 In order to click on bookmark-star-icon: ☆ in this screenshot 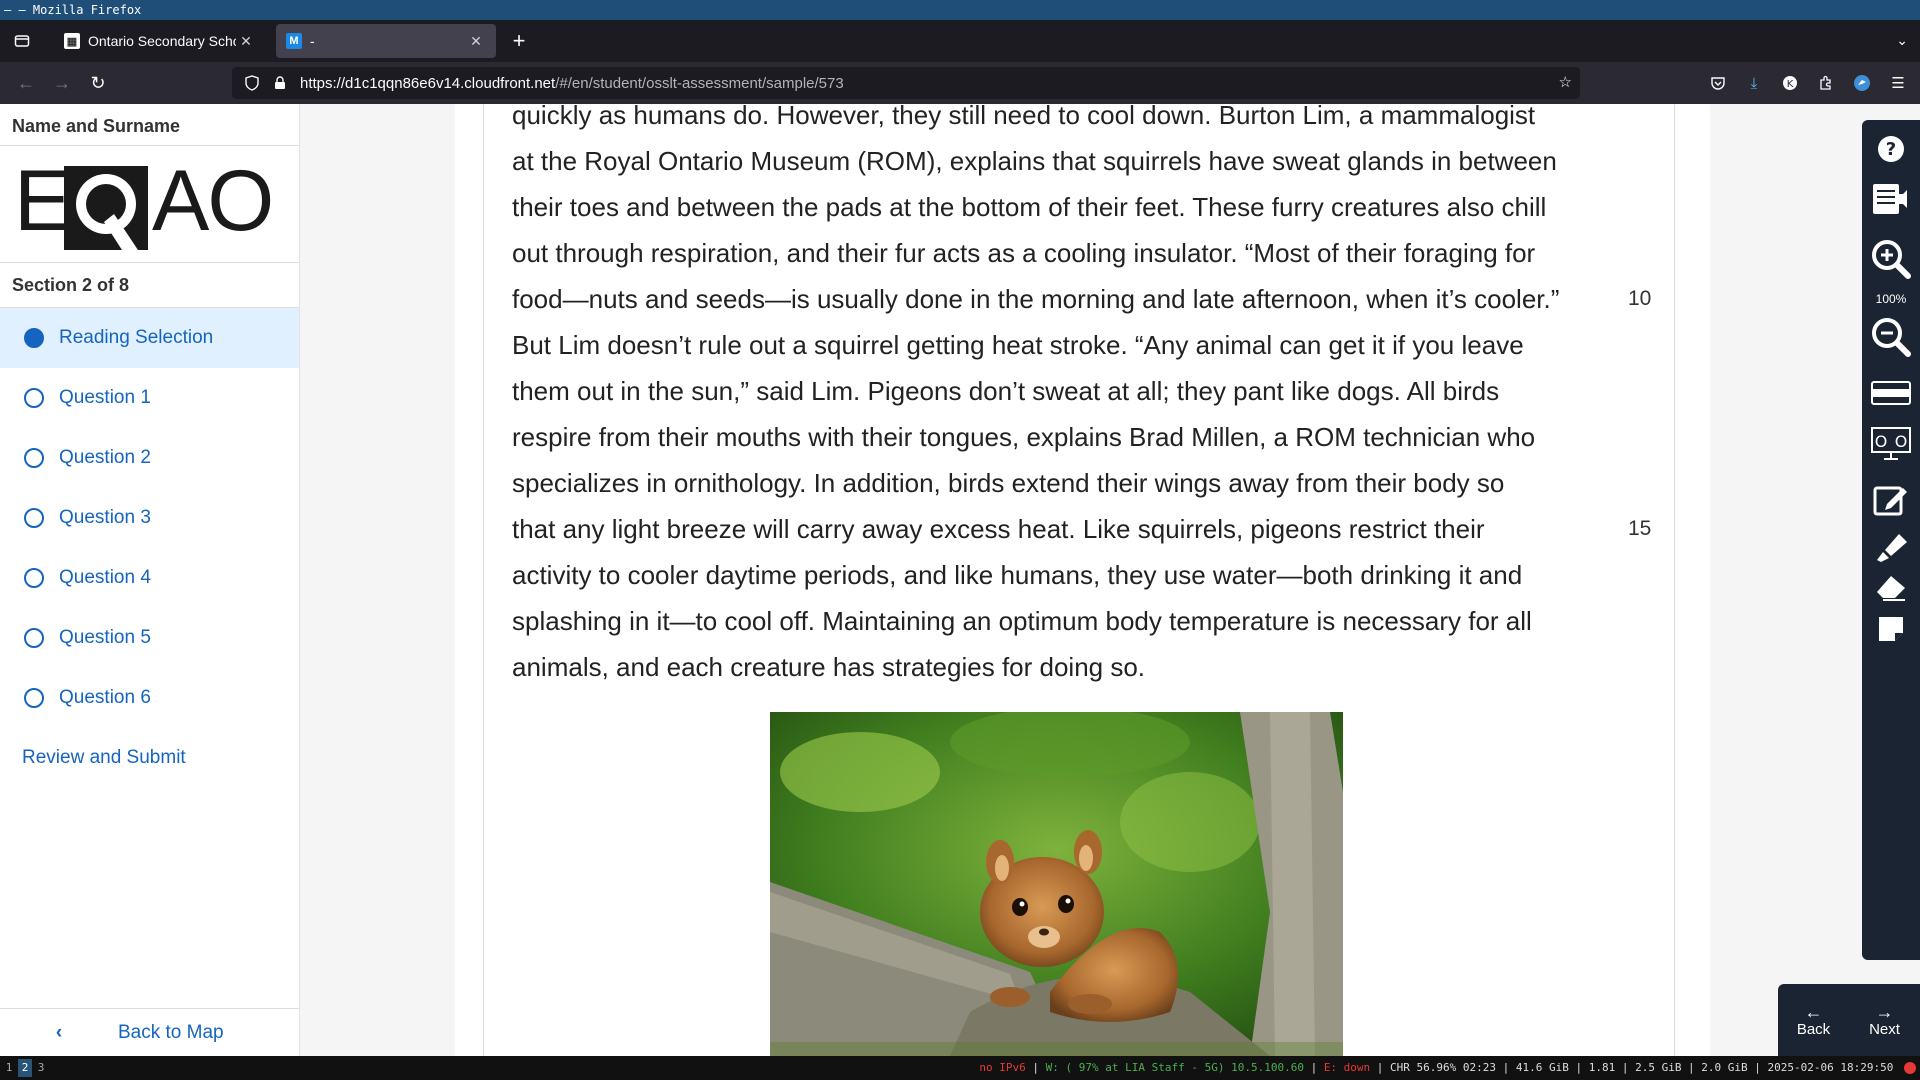, I will do `click(1565, 82)`.